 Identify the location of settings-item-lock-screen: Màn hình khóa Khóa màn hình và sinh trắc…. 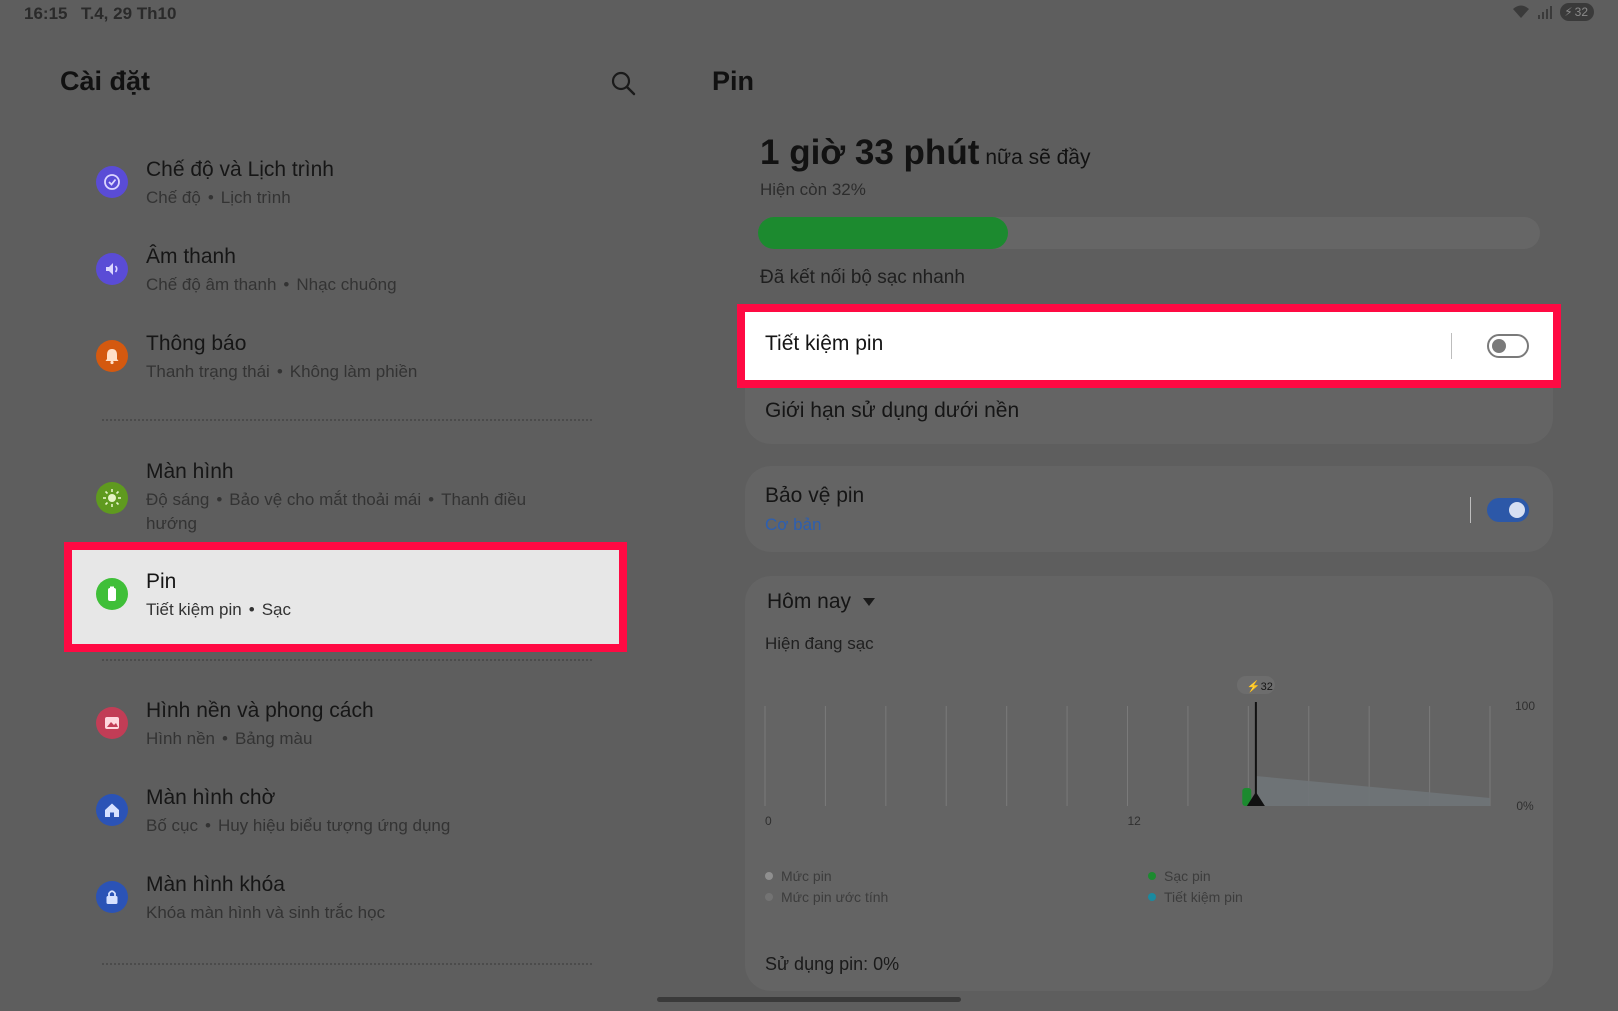
(348, 909).